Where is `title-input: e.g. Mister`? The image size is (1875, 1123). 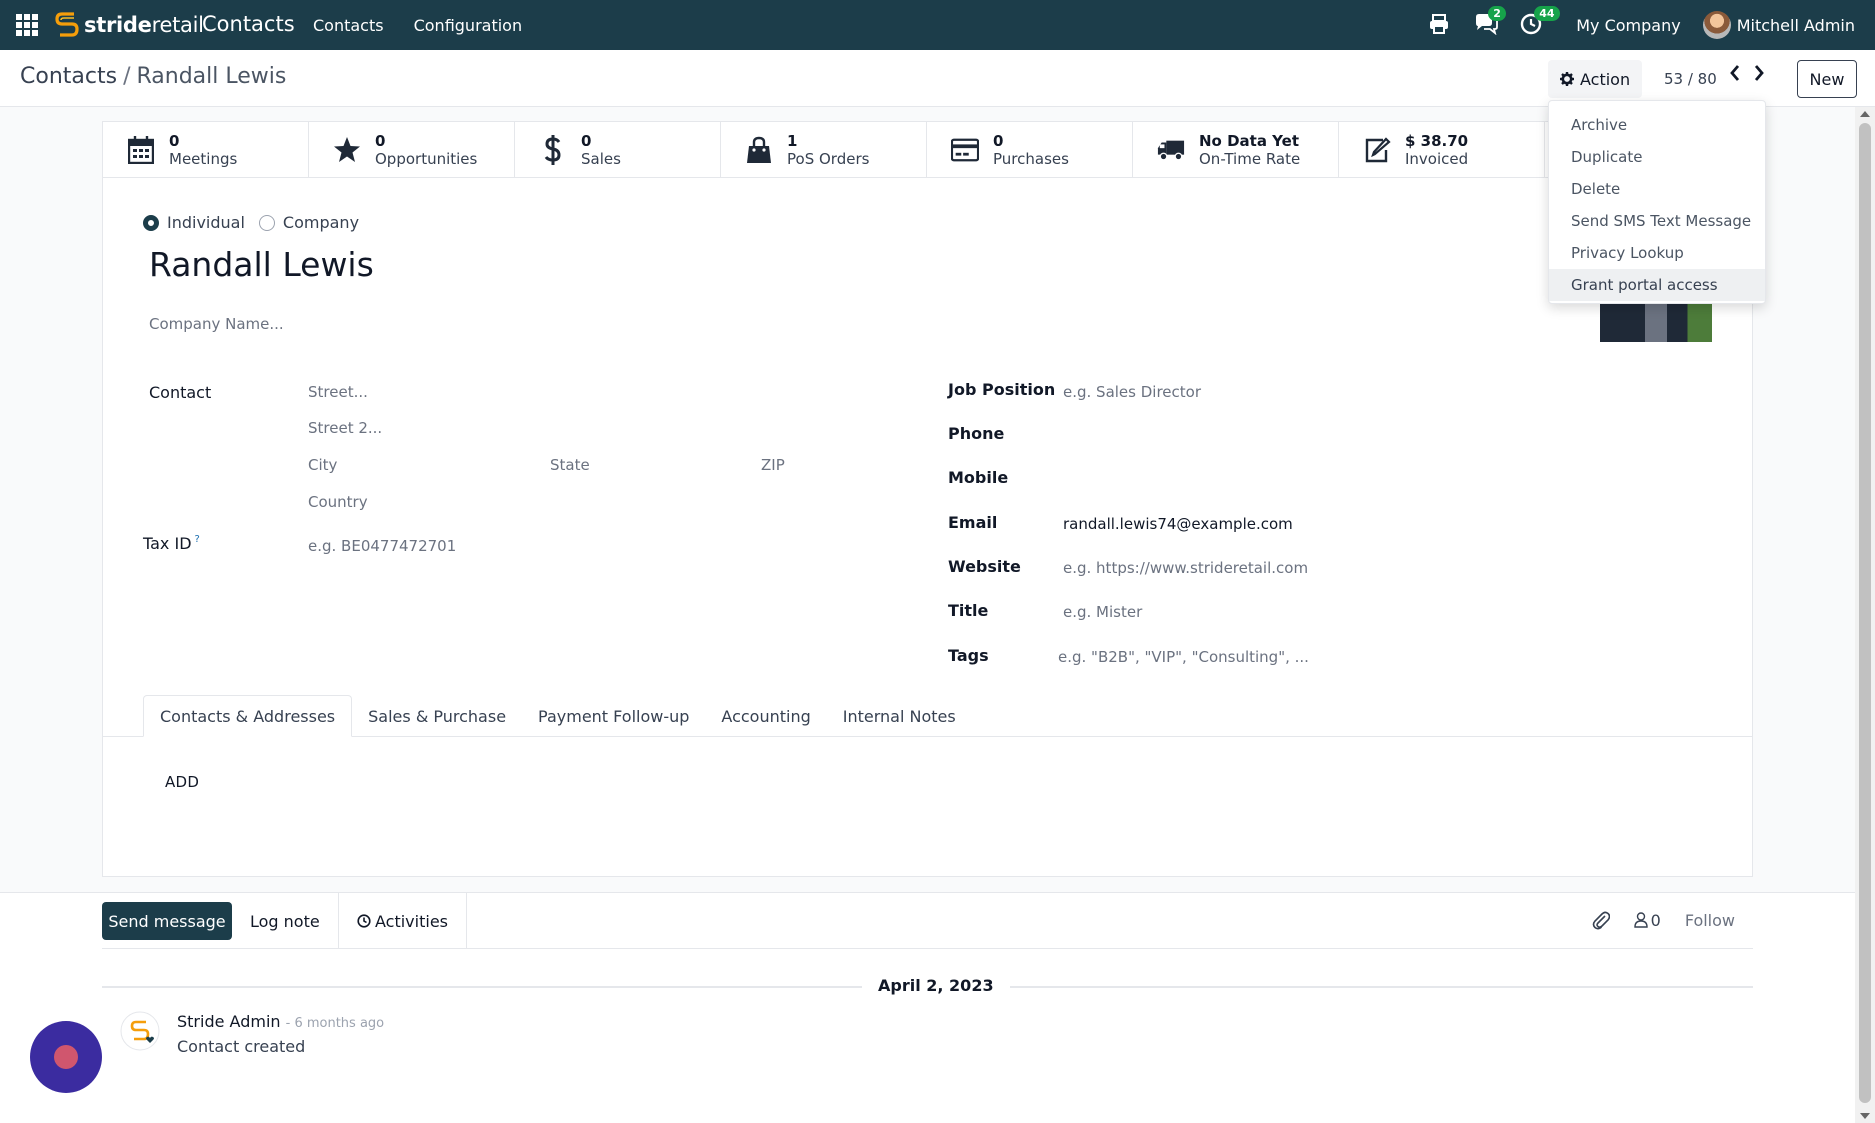
title-input: e.g. Mister is located at coordinates (1102, 612).